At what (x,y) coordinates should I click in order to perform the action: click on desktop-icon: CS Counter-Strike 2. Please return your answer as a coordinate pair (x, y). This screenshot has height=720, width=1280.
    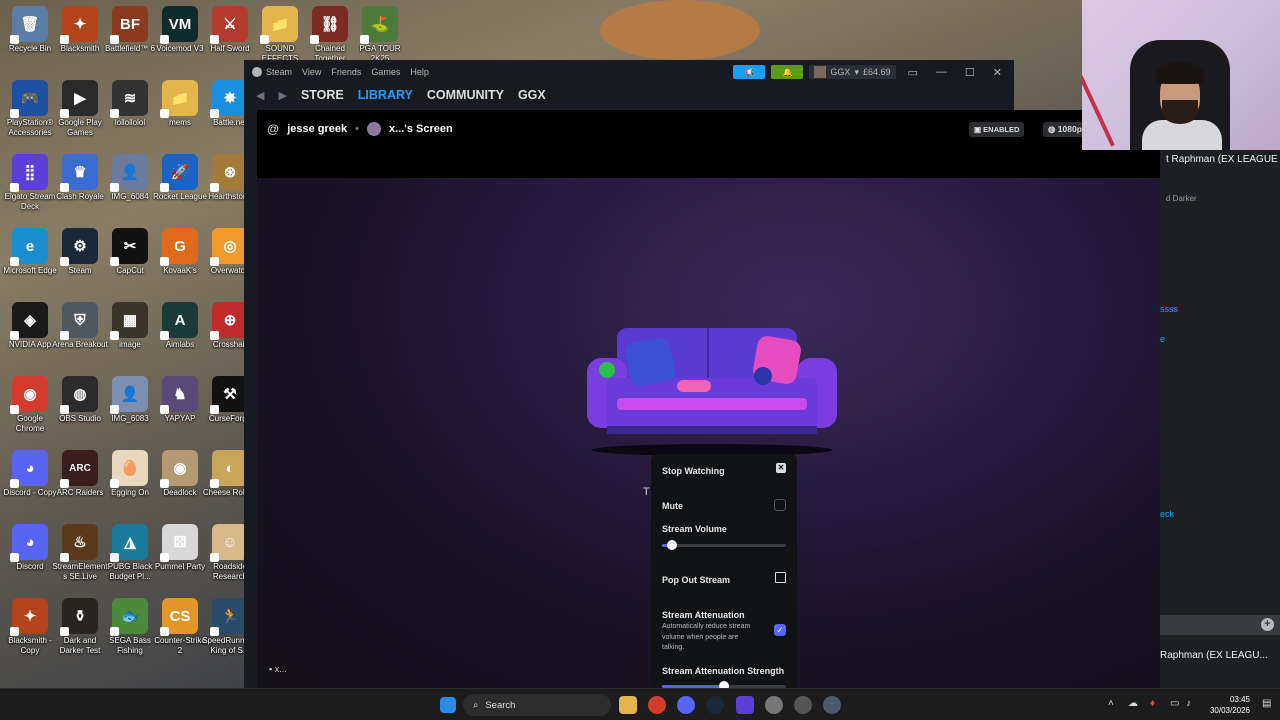
    Looking at the image, I should click on (180, 627).